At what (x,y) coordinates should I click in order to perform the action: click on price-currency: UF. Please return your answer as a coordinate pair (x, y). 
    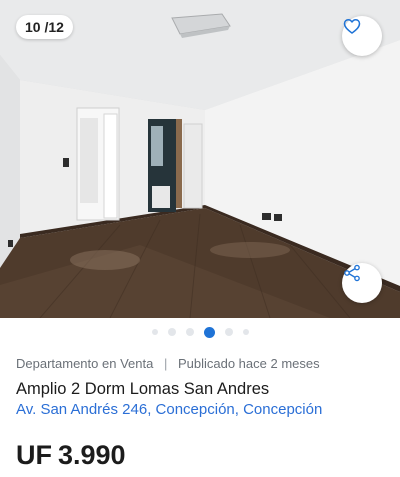
    Looking at the image, I should click on (34, 455).